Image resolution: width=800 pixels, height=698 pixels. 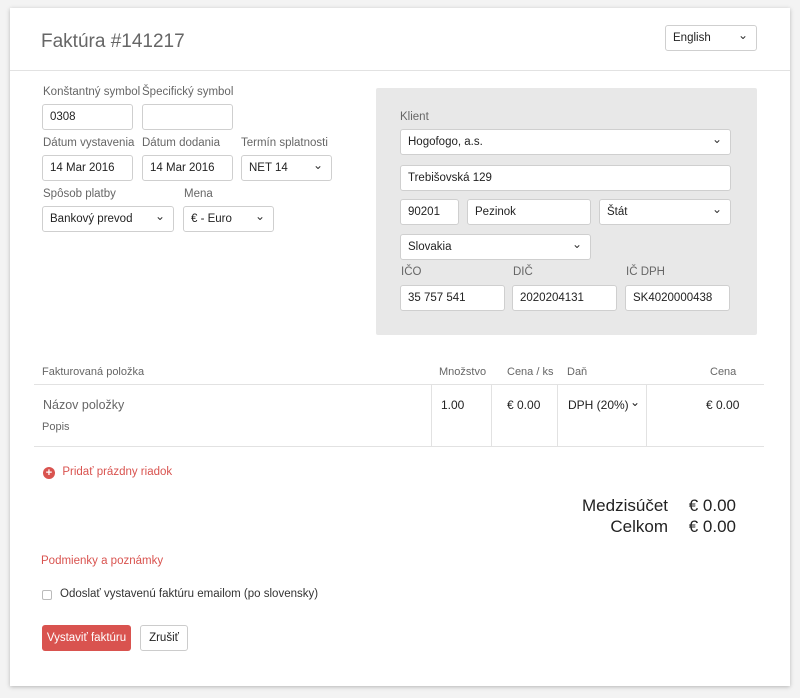 What do you see at coordinates (63, 117) in the screenshot?
I see `constant-symbol-value: 0308` at bounding box center [63, 117].